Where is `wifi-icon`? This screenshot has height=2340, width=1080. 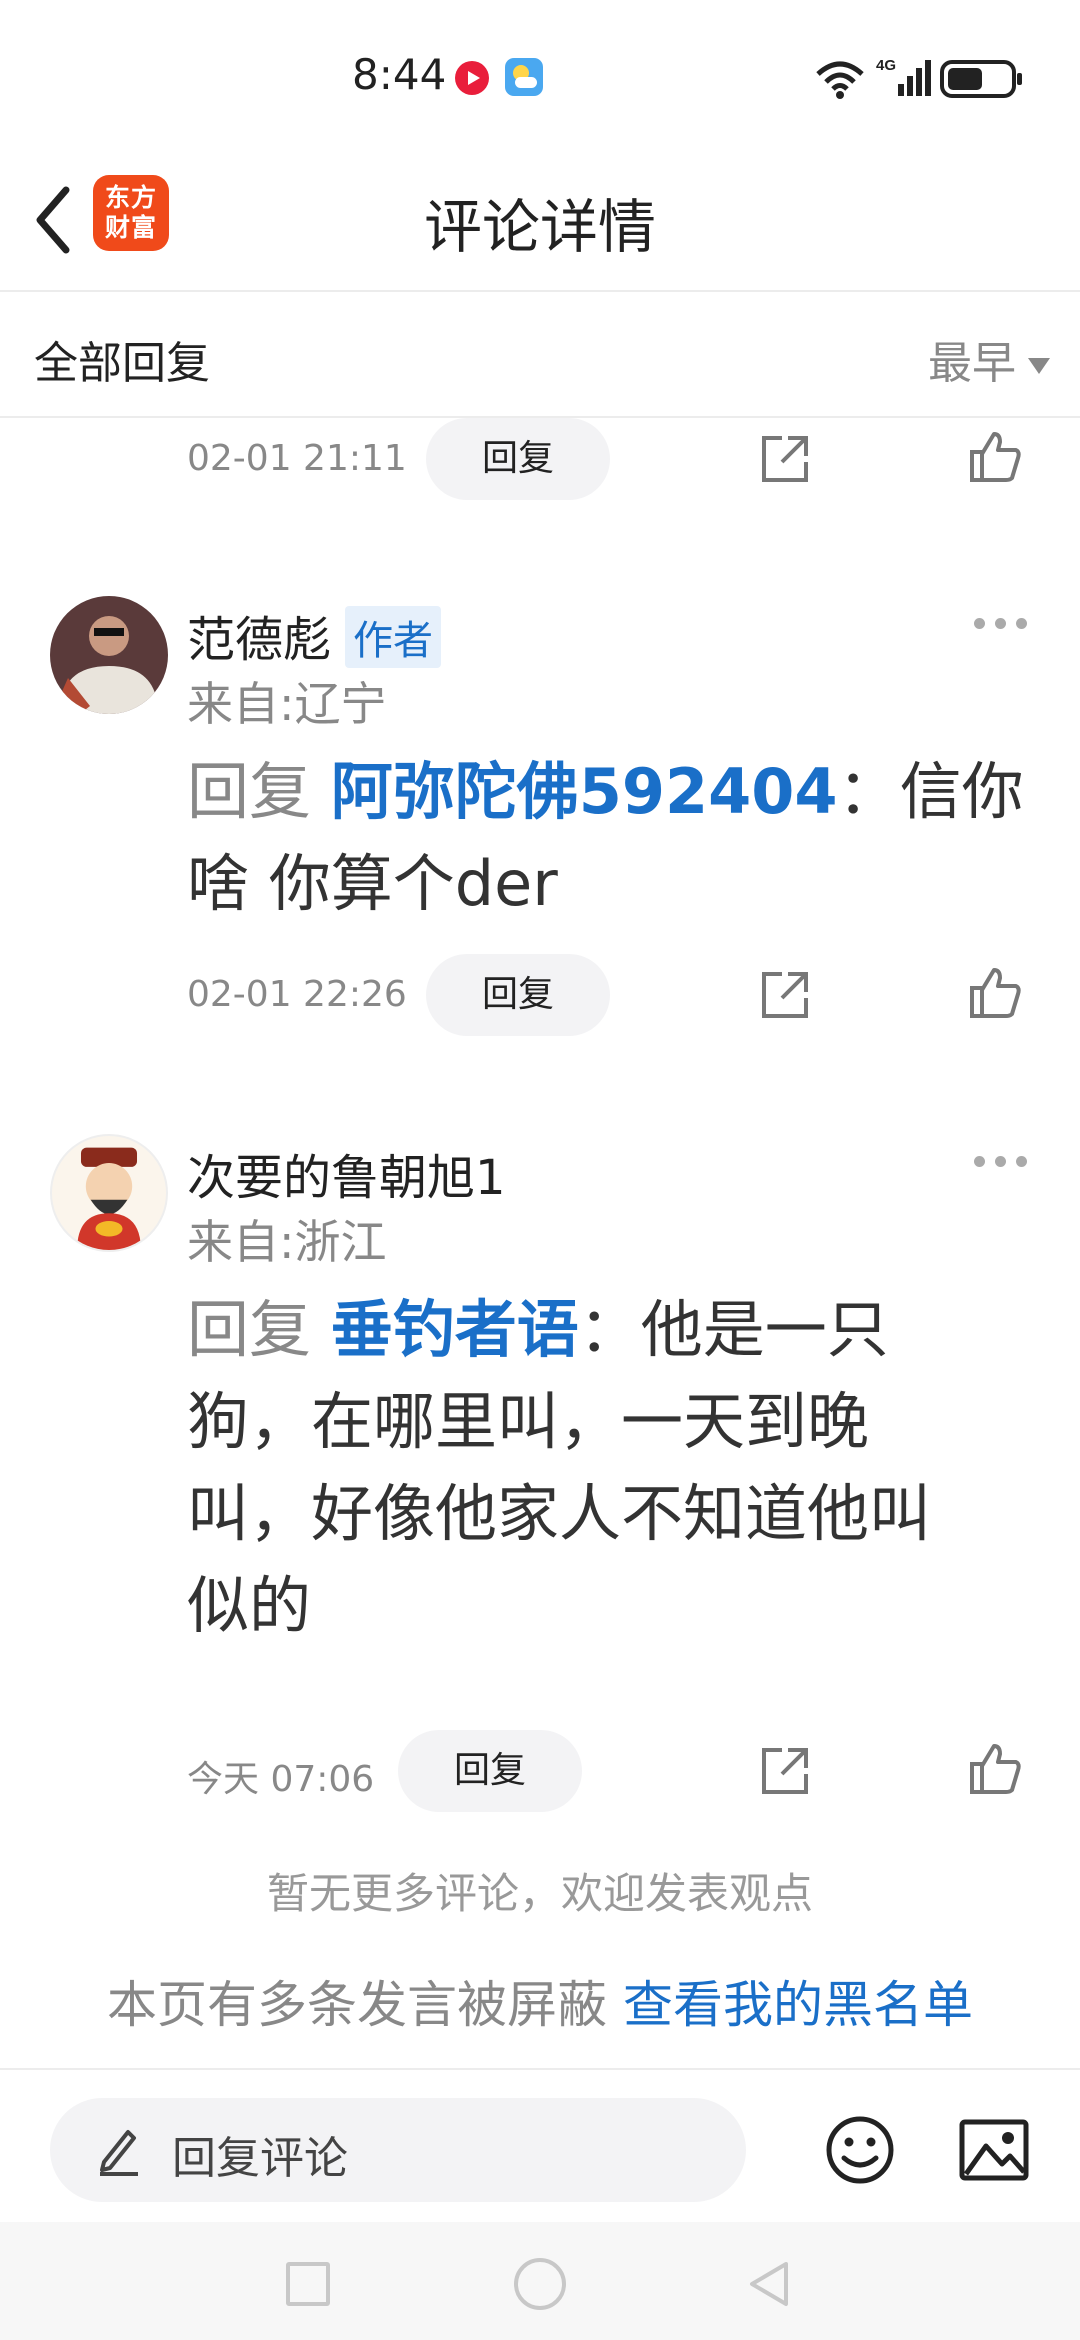
wifi-icon is located at coordinates (840, 80).